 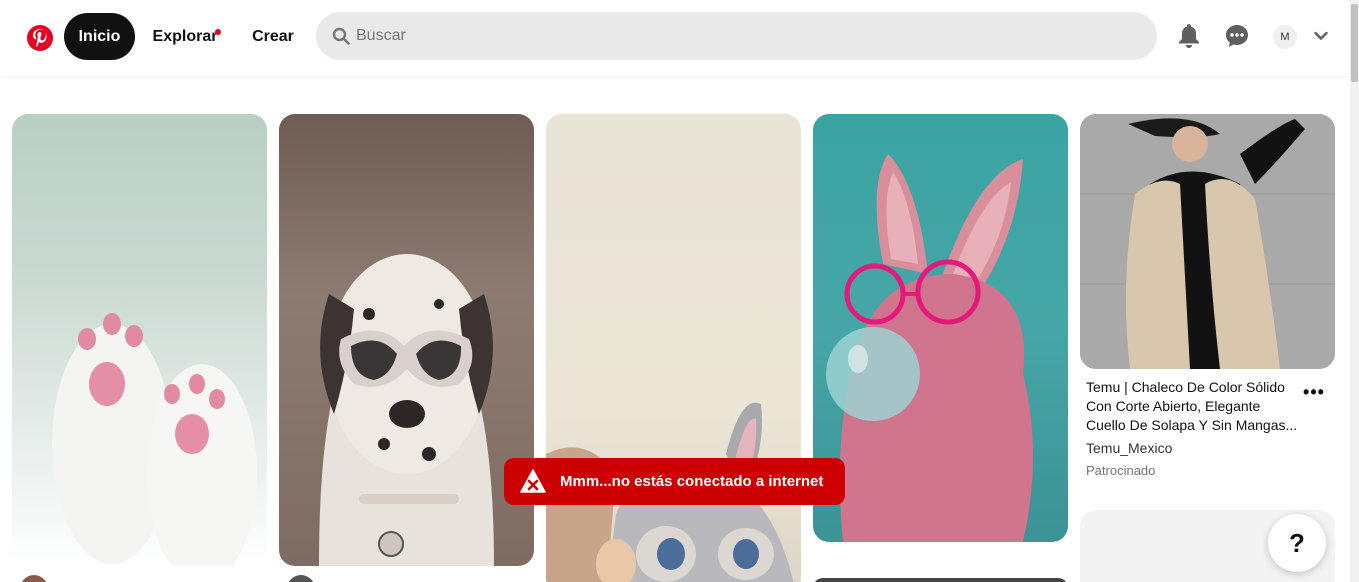 What do you see at coordinates (40, 38) in the screenshot?
I see `pinterest-logo-icon` at bounding box center [40, 38].